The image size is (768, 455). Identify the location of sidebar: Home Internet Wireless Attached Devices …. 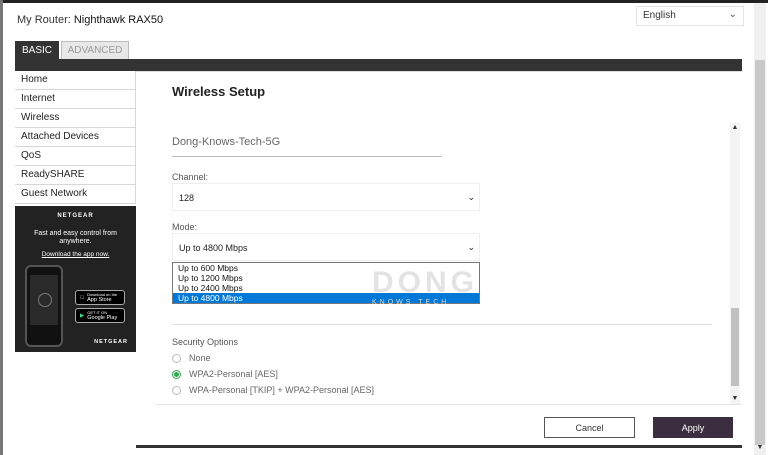
(75, 137).